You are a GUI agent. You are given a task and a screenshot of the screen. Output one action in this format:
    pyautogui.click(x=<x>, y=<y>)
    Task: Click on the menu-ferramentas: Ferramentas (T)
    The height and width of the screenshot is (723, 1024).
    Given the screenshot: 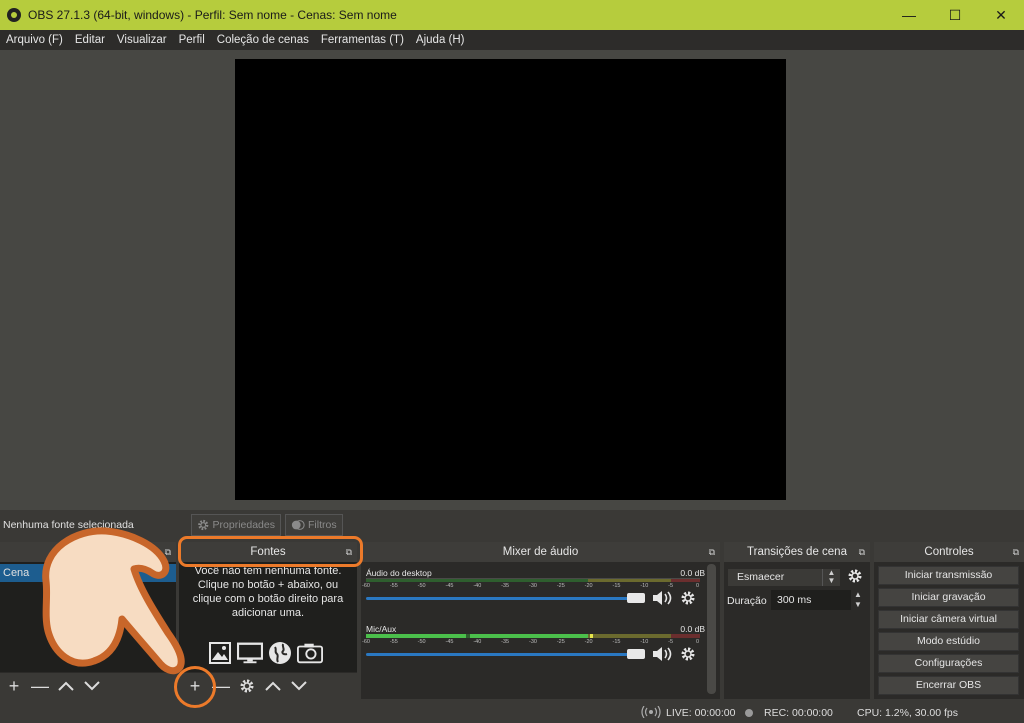 What is the action you would take?
    pyautogui.click(x=362, y=40)
    